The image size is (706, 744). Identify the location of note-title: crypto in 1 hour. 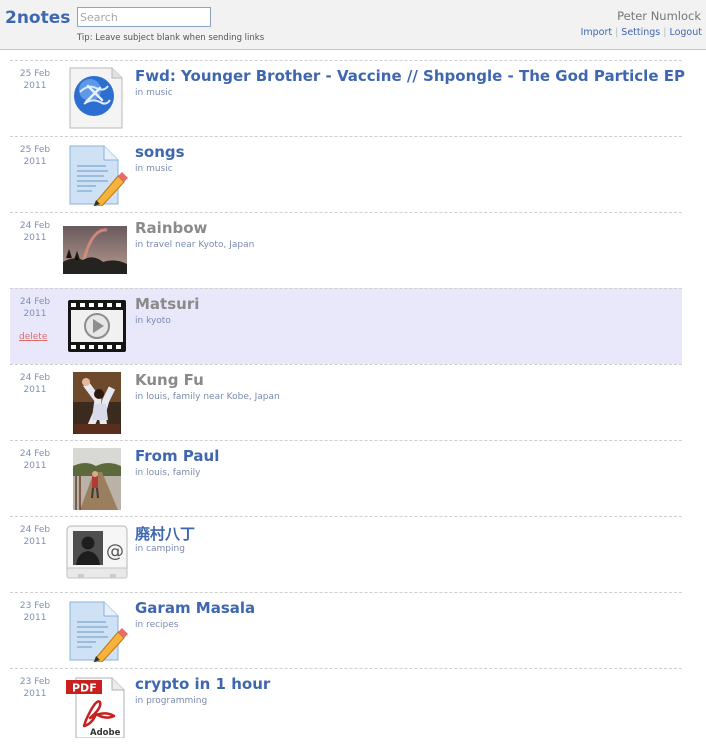
(202, 684).